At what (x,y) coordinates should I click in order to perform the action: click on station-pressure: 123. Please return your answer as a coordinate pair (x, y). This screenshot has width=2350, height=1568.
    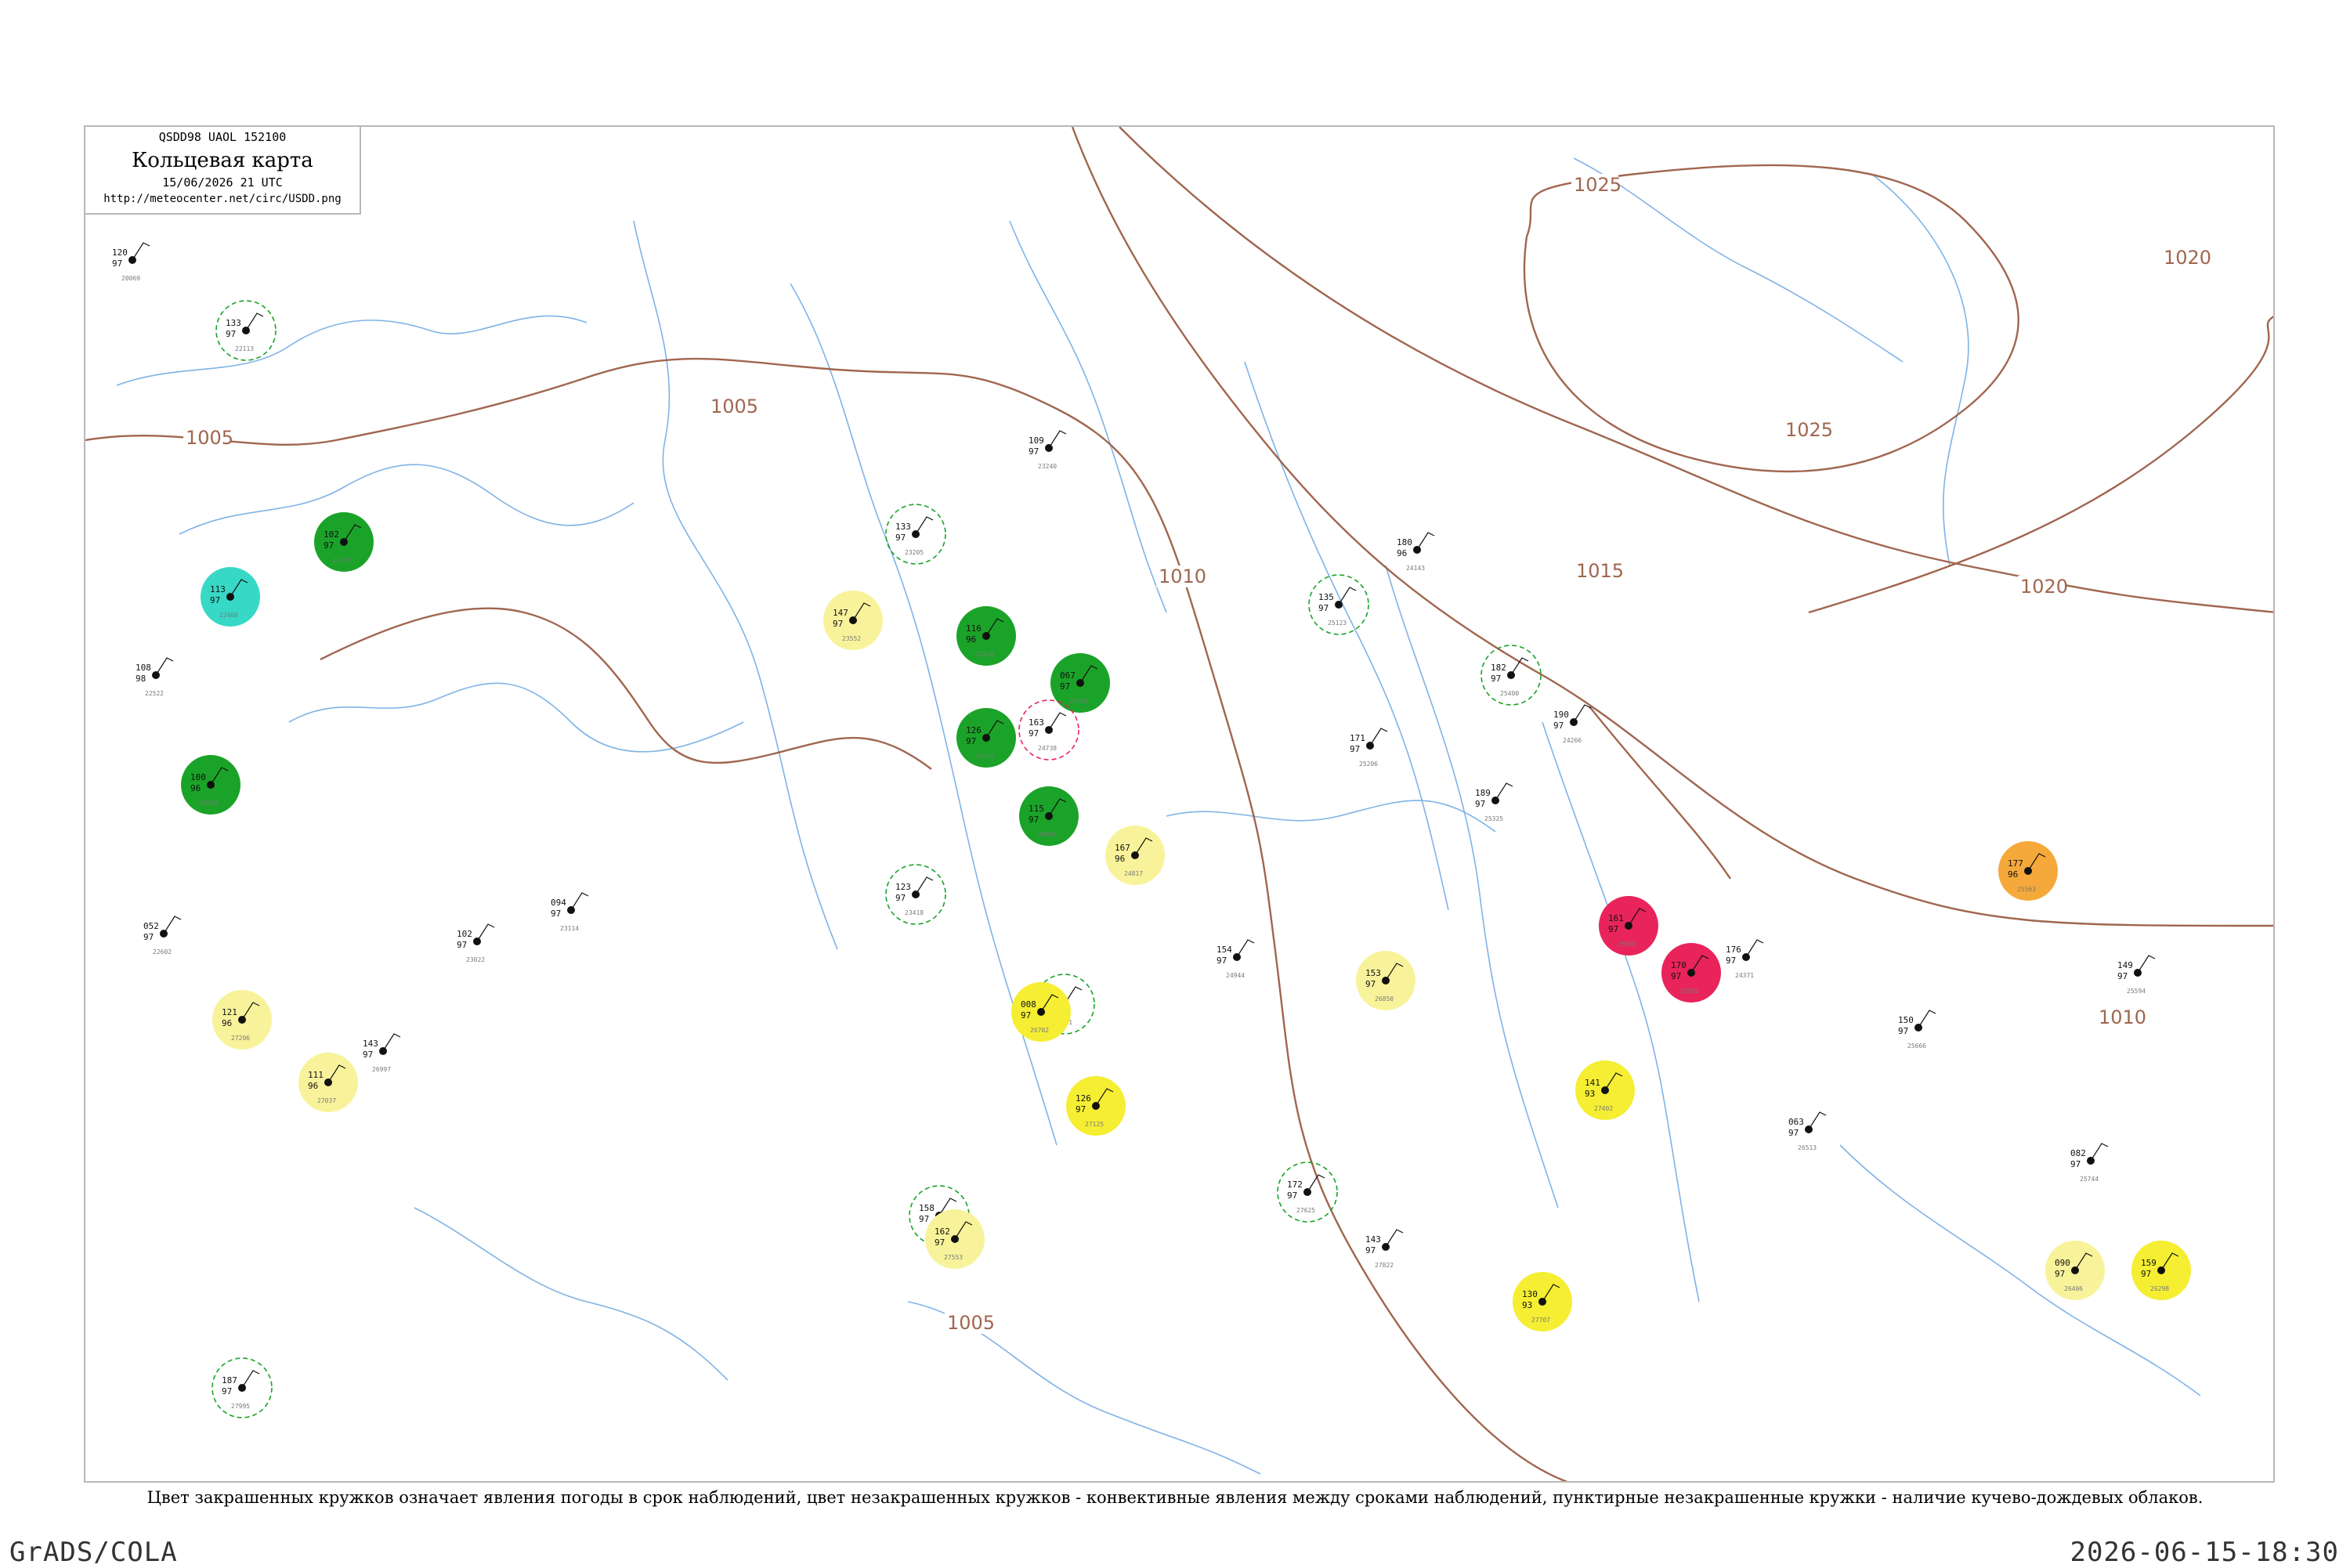
    Looking at the image, I should click on (903, 887).